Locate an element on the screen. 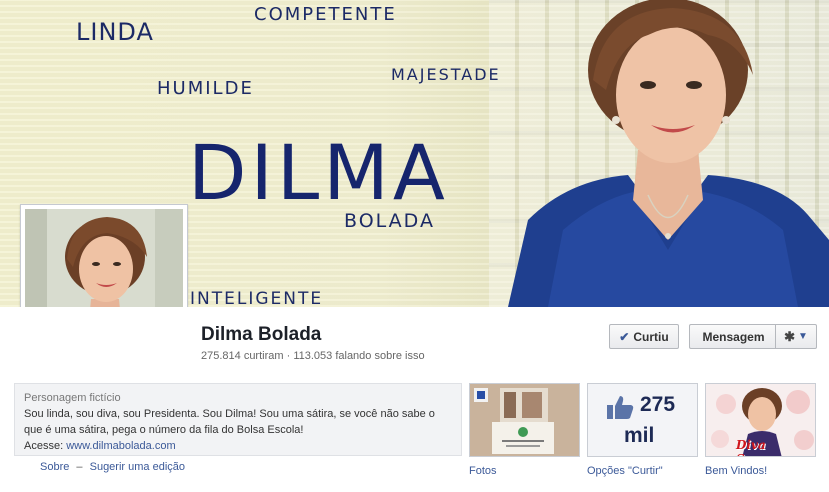 Image resolution: width=829 pixels, height=492 pixels. website-line: Acesse: www.dilmabolada.com is located at coordinates (238, 446).